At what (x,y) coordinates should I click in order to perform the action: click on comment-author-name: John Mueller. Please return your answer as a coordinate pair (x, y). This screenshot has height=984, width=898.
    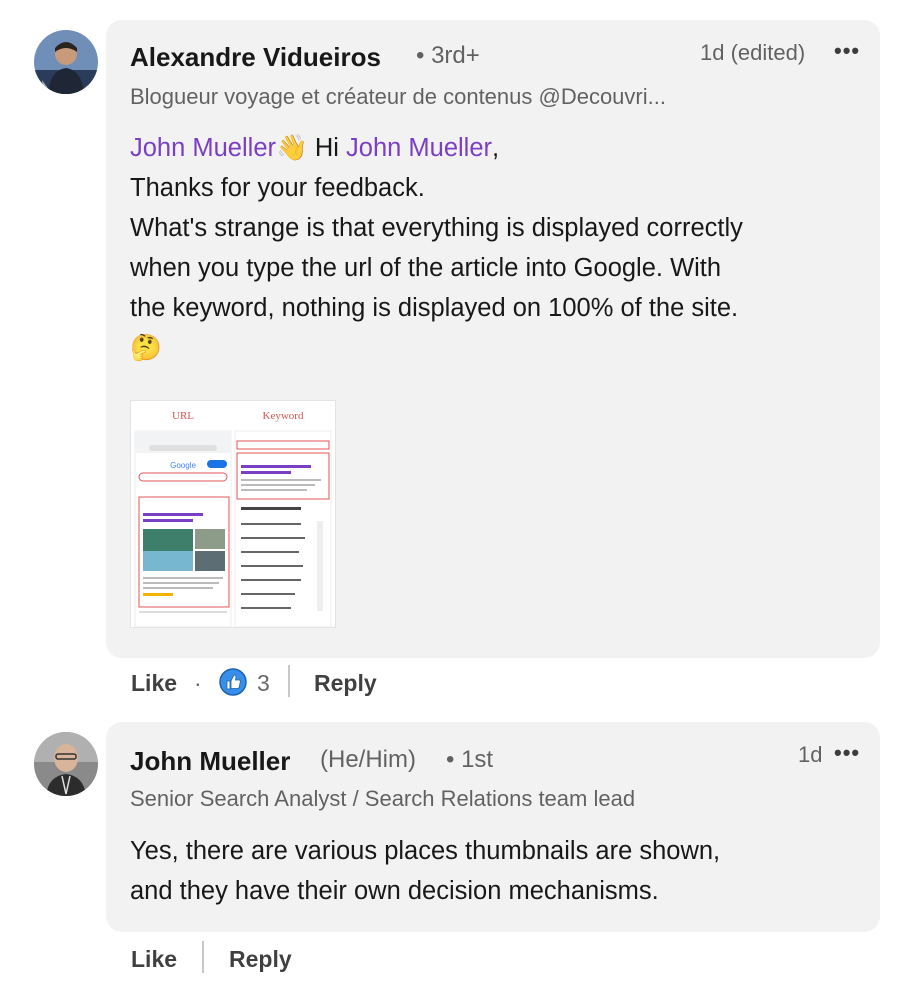
    Looking at the image, I should click on (210, 761).